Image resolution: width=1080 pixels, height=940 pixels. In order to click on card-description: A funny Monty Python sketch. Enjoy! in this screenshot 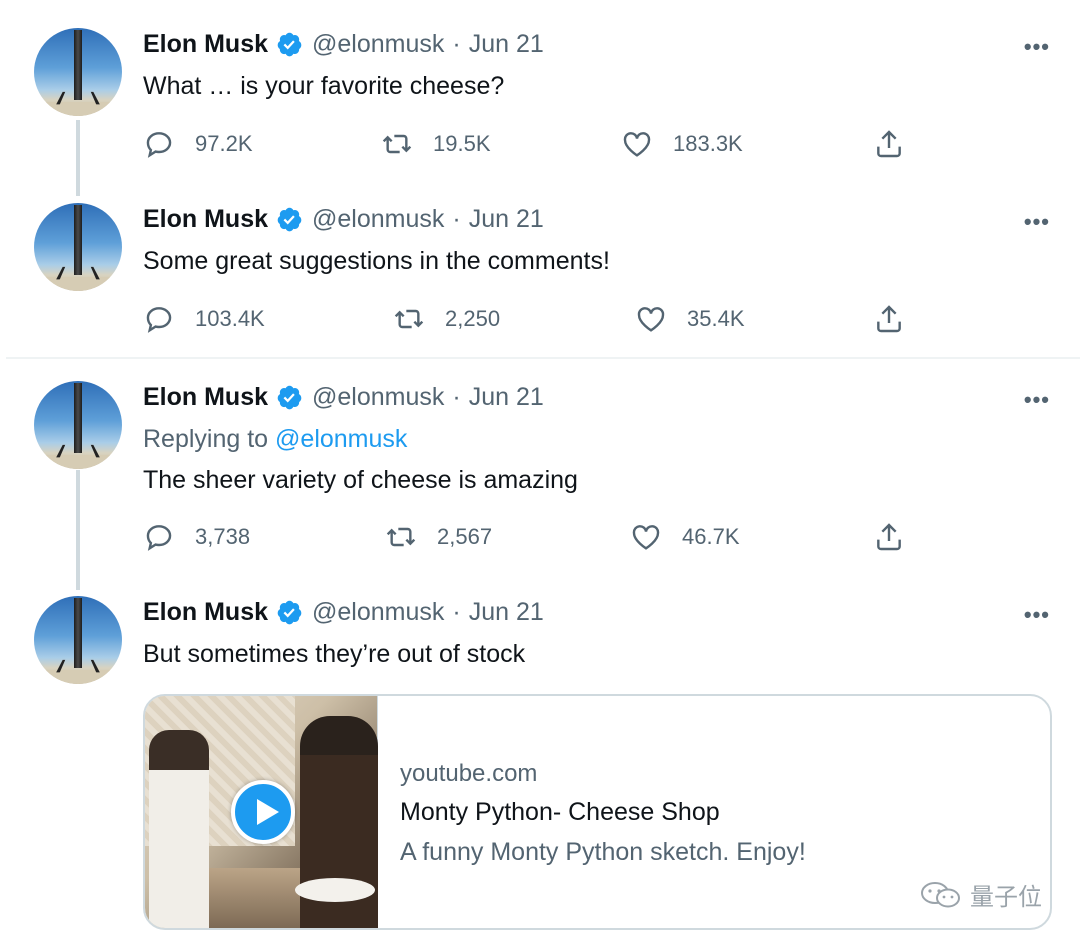, I will do `click(603, 852)`.